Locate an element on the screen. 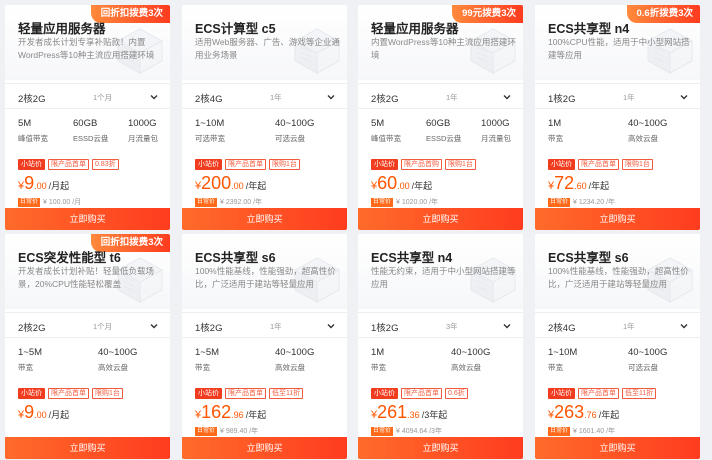 The width and height of the screenshot is (712, 460). promo-tag: 低至11折 is located at coordinates (639, 393).